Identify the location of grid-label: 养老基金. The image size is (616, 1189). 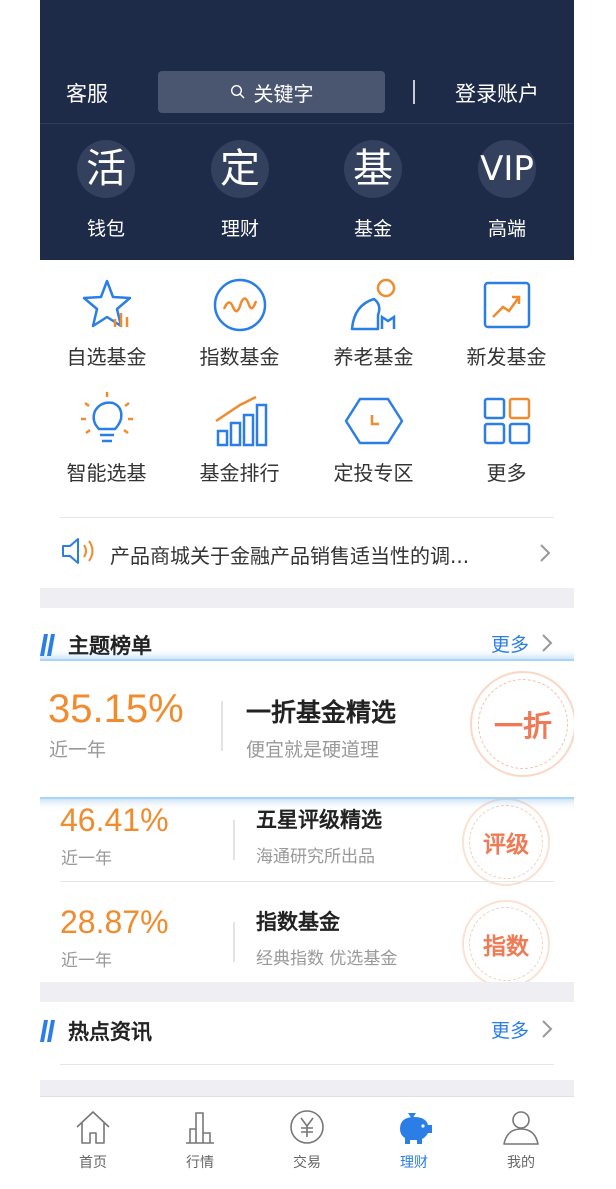
(373, 357).